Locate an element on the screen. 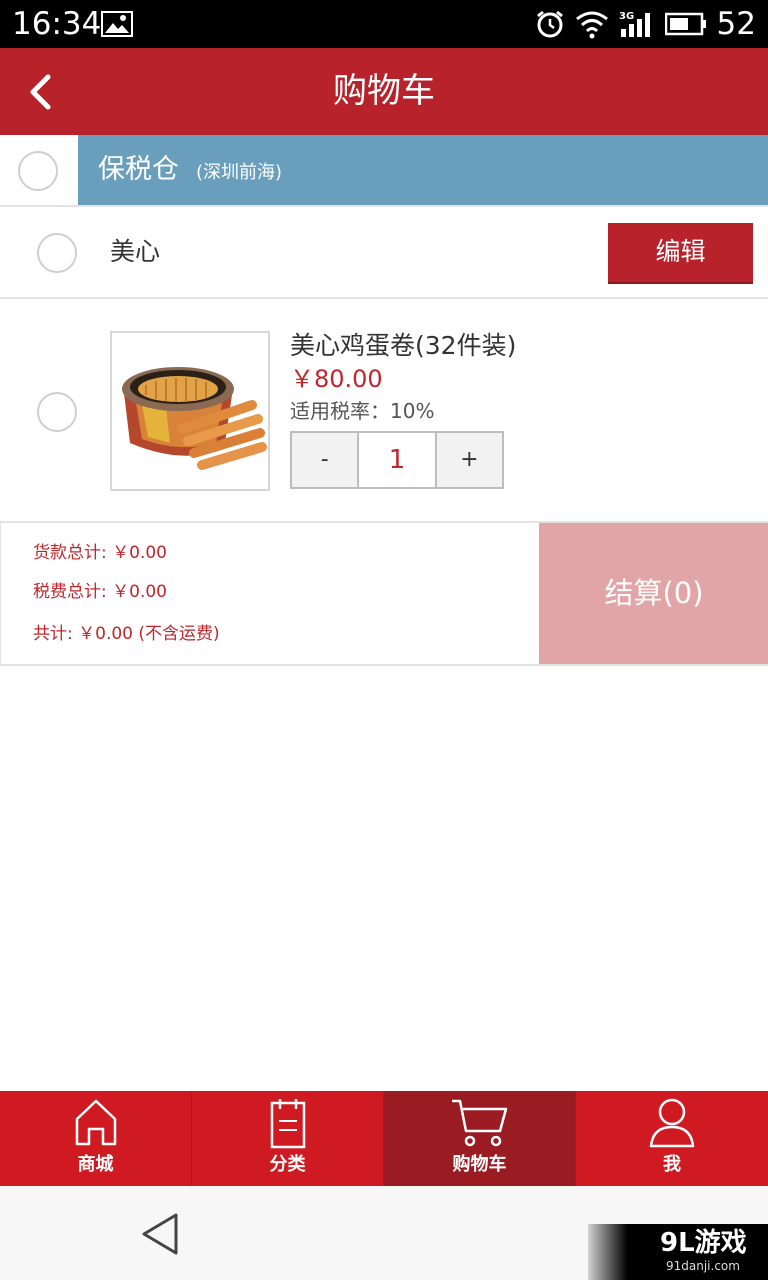 This screenshot has width=768, height=1280. brand-row: 美心 编辑 is located at coordinates (384, 253).